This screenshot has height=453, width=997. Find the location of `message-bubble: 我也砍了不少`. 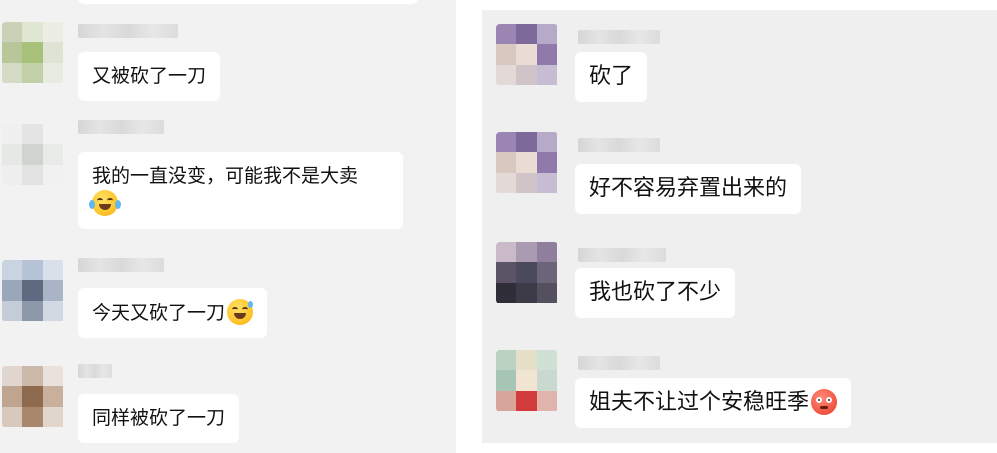

message-bubble: 我也砍了不少 is located at coordinates (655, 293).